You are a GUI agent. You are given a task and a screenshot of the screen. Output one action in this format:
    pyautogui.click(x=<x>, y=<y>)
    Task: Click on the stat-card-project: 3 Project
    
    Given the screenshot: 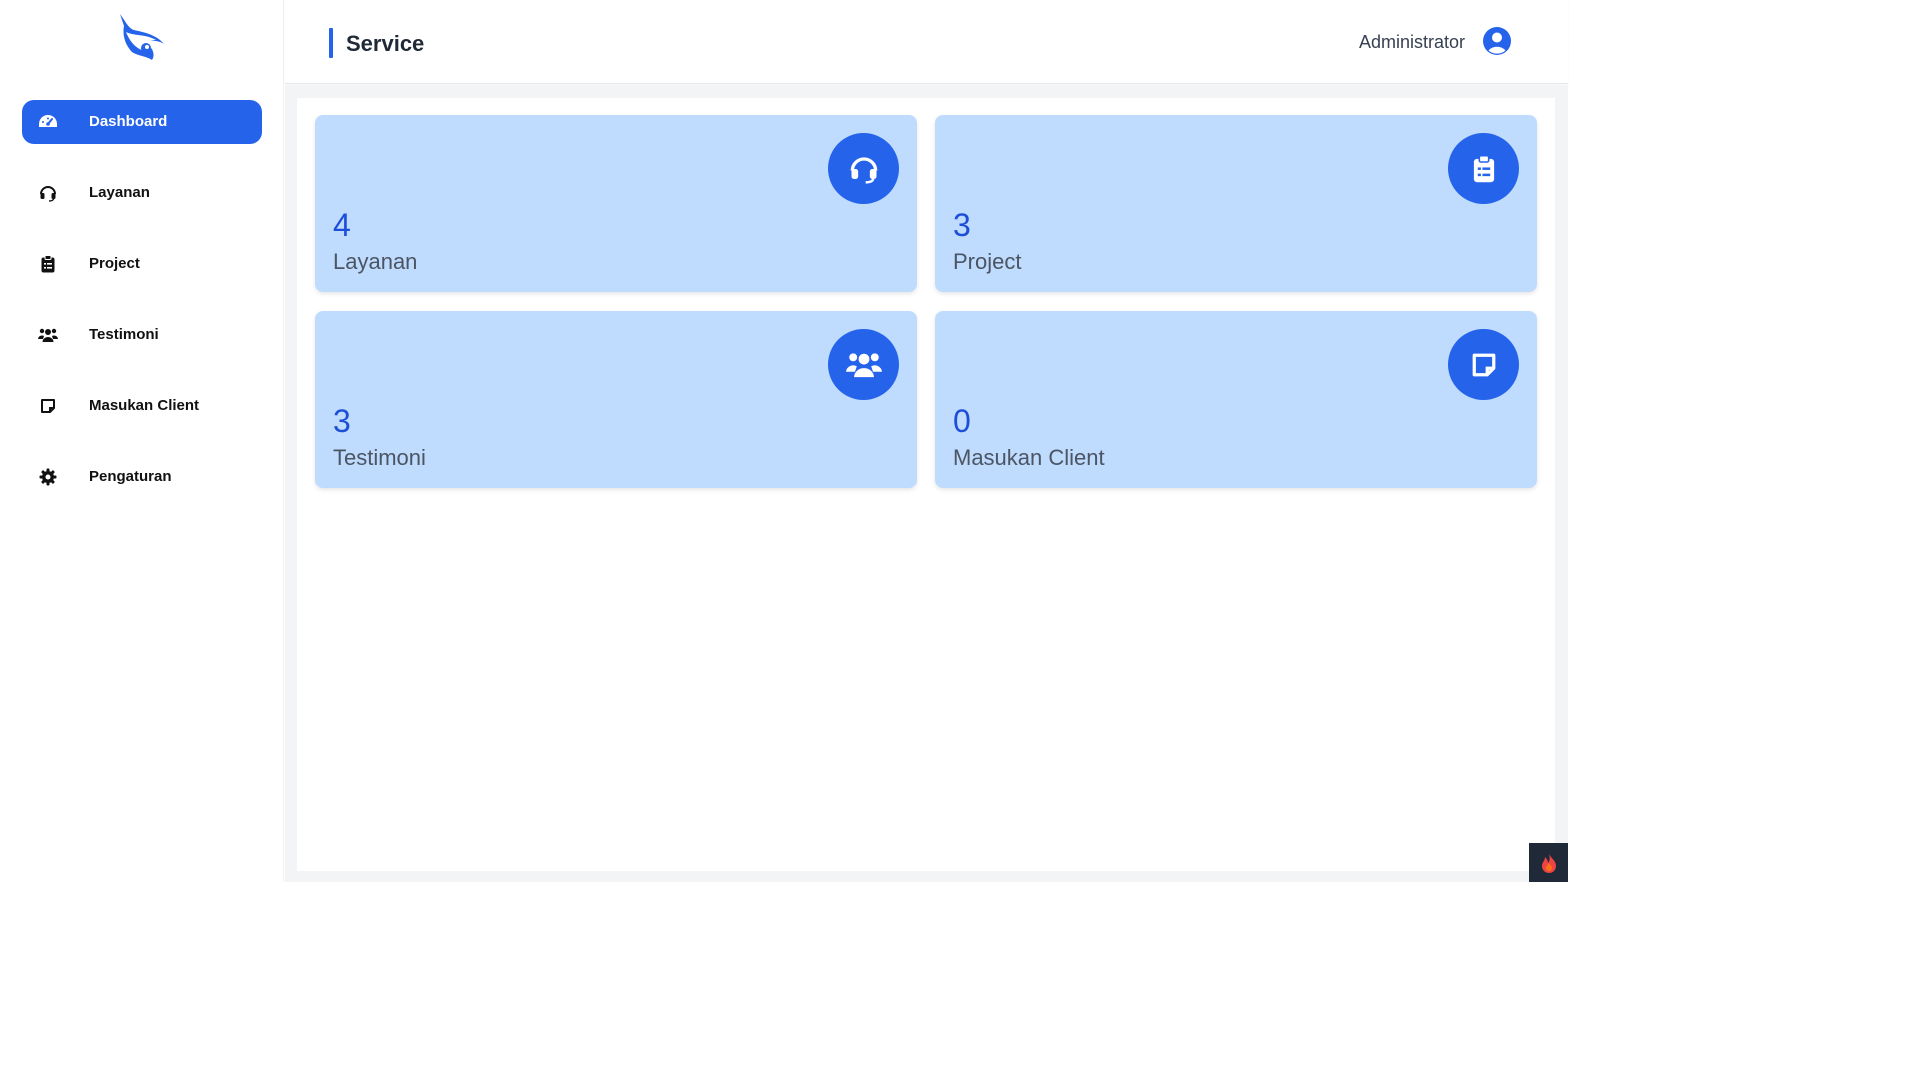 What is the action you would take?
    pyautogui.click(x=1236, y=203)
    